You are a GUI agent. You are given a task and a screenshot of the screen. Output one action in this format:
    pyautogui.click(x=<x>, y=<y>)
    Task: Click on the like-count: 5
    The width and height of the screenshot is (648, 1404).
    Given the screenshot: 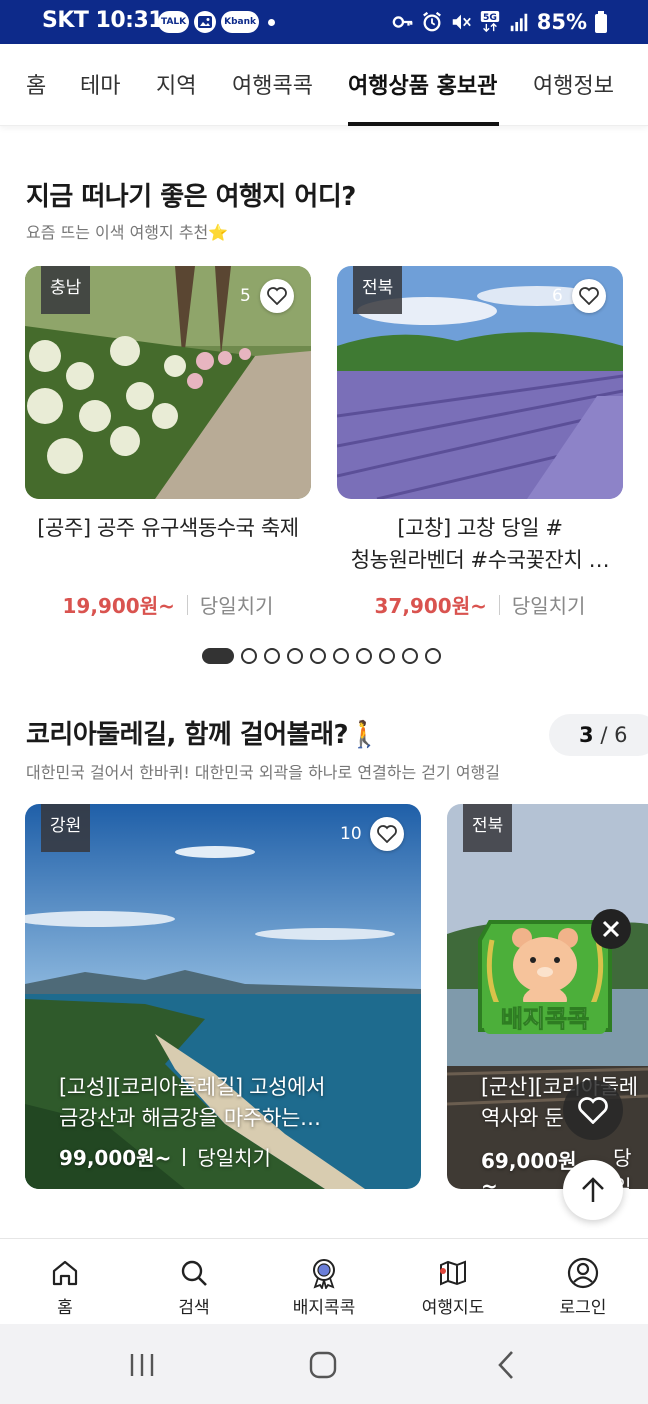 What is the action you would take?
    pyautogui.click(x=245, y=296)
    